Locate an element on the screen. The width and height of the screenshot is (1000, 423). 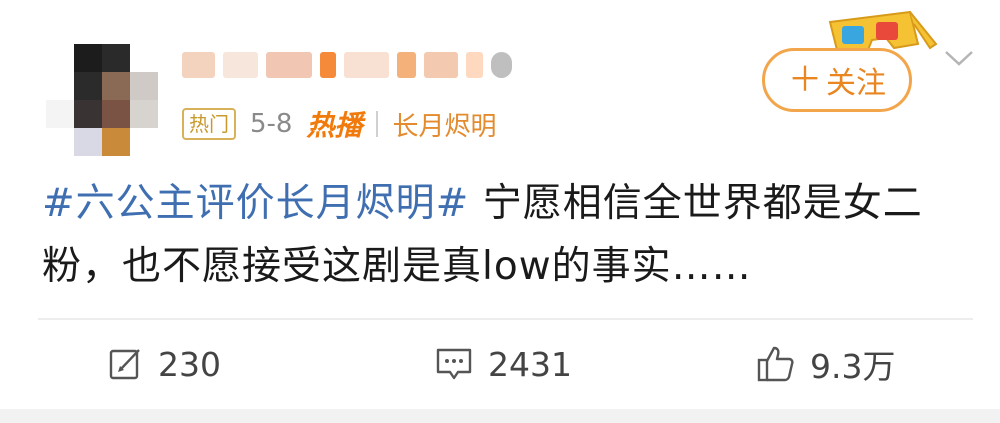
post-date: 5-8 is located at coordinates (271, 124).